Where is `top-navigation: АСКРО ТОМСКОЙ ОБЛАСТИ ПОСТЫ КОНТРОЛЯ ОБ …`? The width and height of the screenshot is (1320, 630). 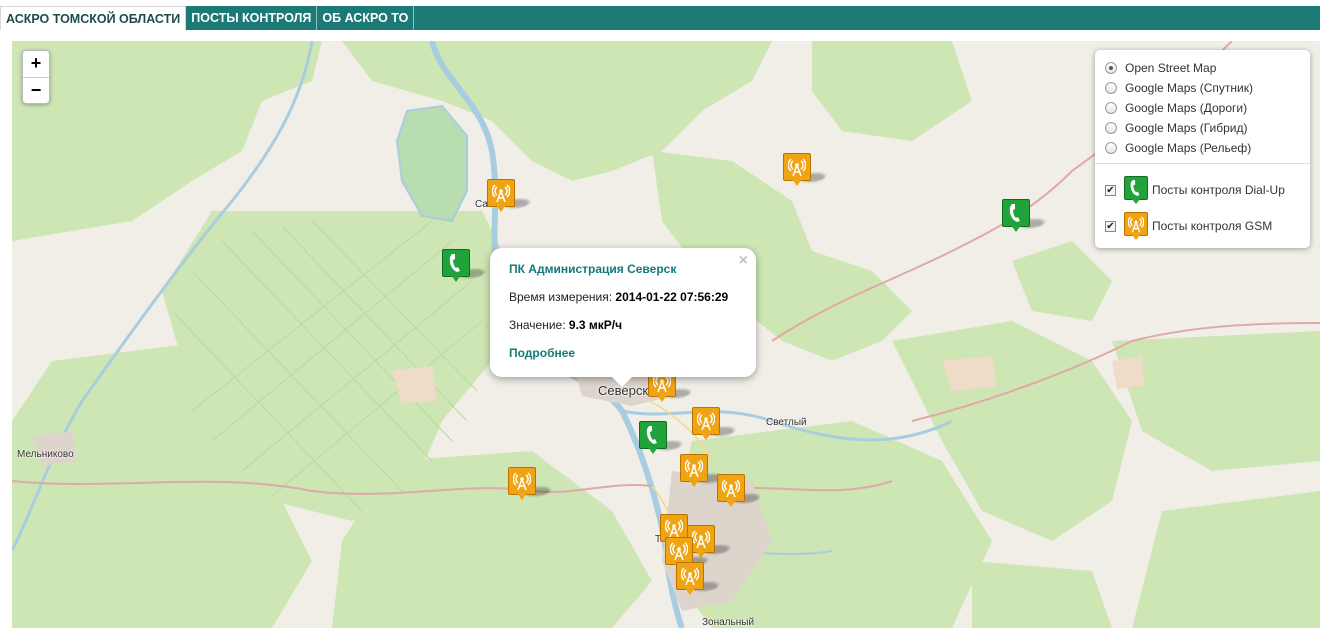 top-navigation: АСКРО ТОМСКОЙ ОБЛАСТИ ПОСТЫ КОНТРОЛЯ ОБ … is located at coordinates (660, 18).